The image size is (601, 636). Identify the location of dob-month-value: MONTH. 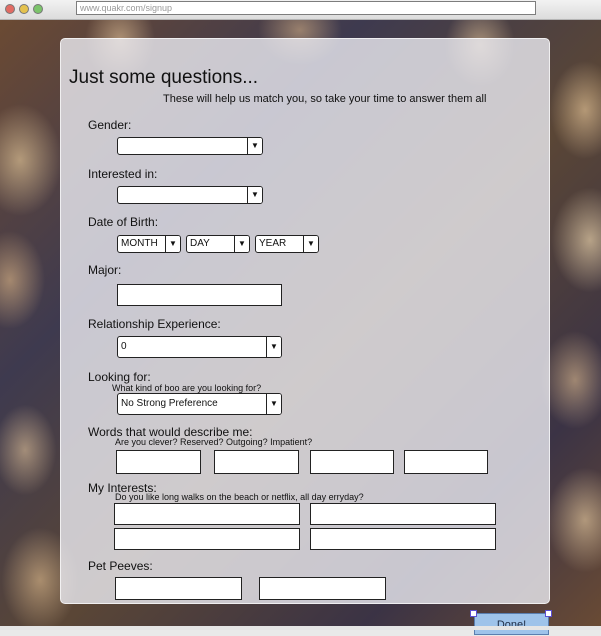
(139, 243).